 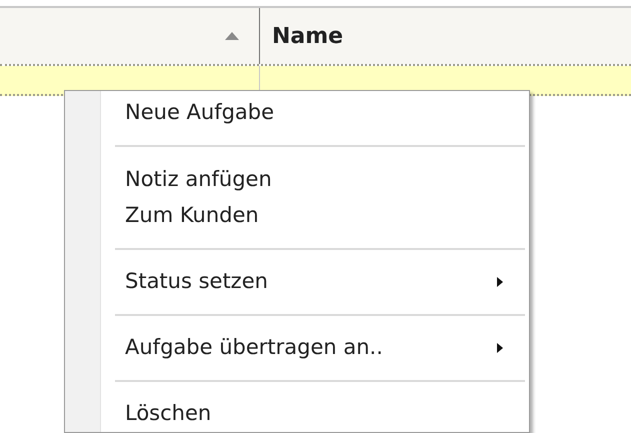 I want to click on menu-item: Zum Kunden, so click(x=320, y=215).